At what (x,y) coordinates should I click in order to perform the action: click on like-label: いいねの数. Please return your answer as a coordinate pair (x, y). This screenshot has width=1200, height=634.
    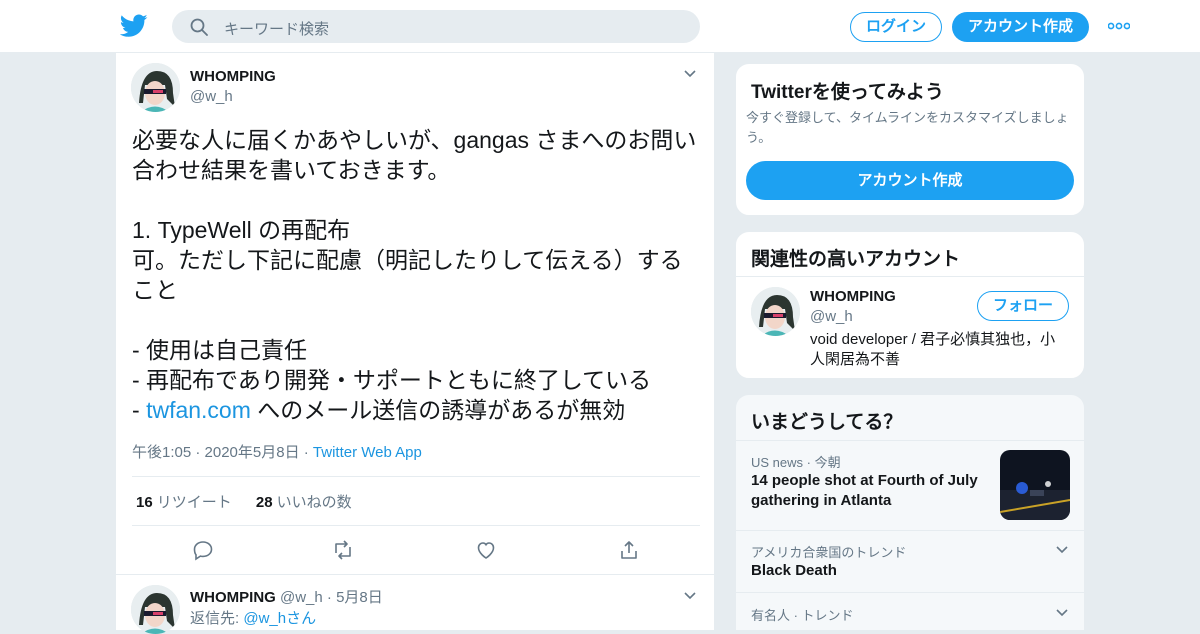
    Looking at the image, I should click on (314, 502).